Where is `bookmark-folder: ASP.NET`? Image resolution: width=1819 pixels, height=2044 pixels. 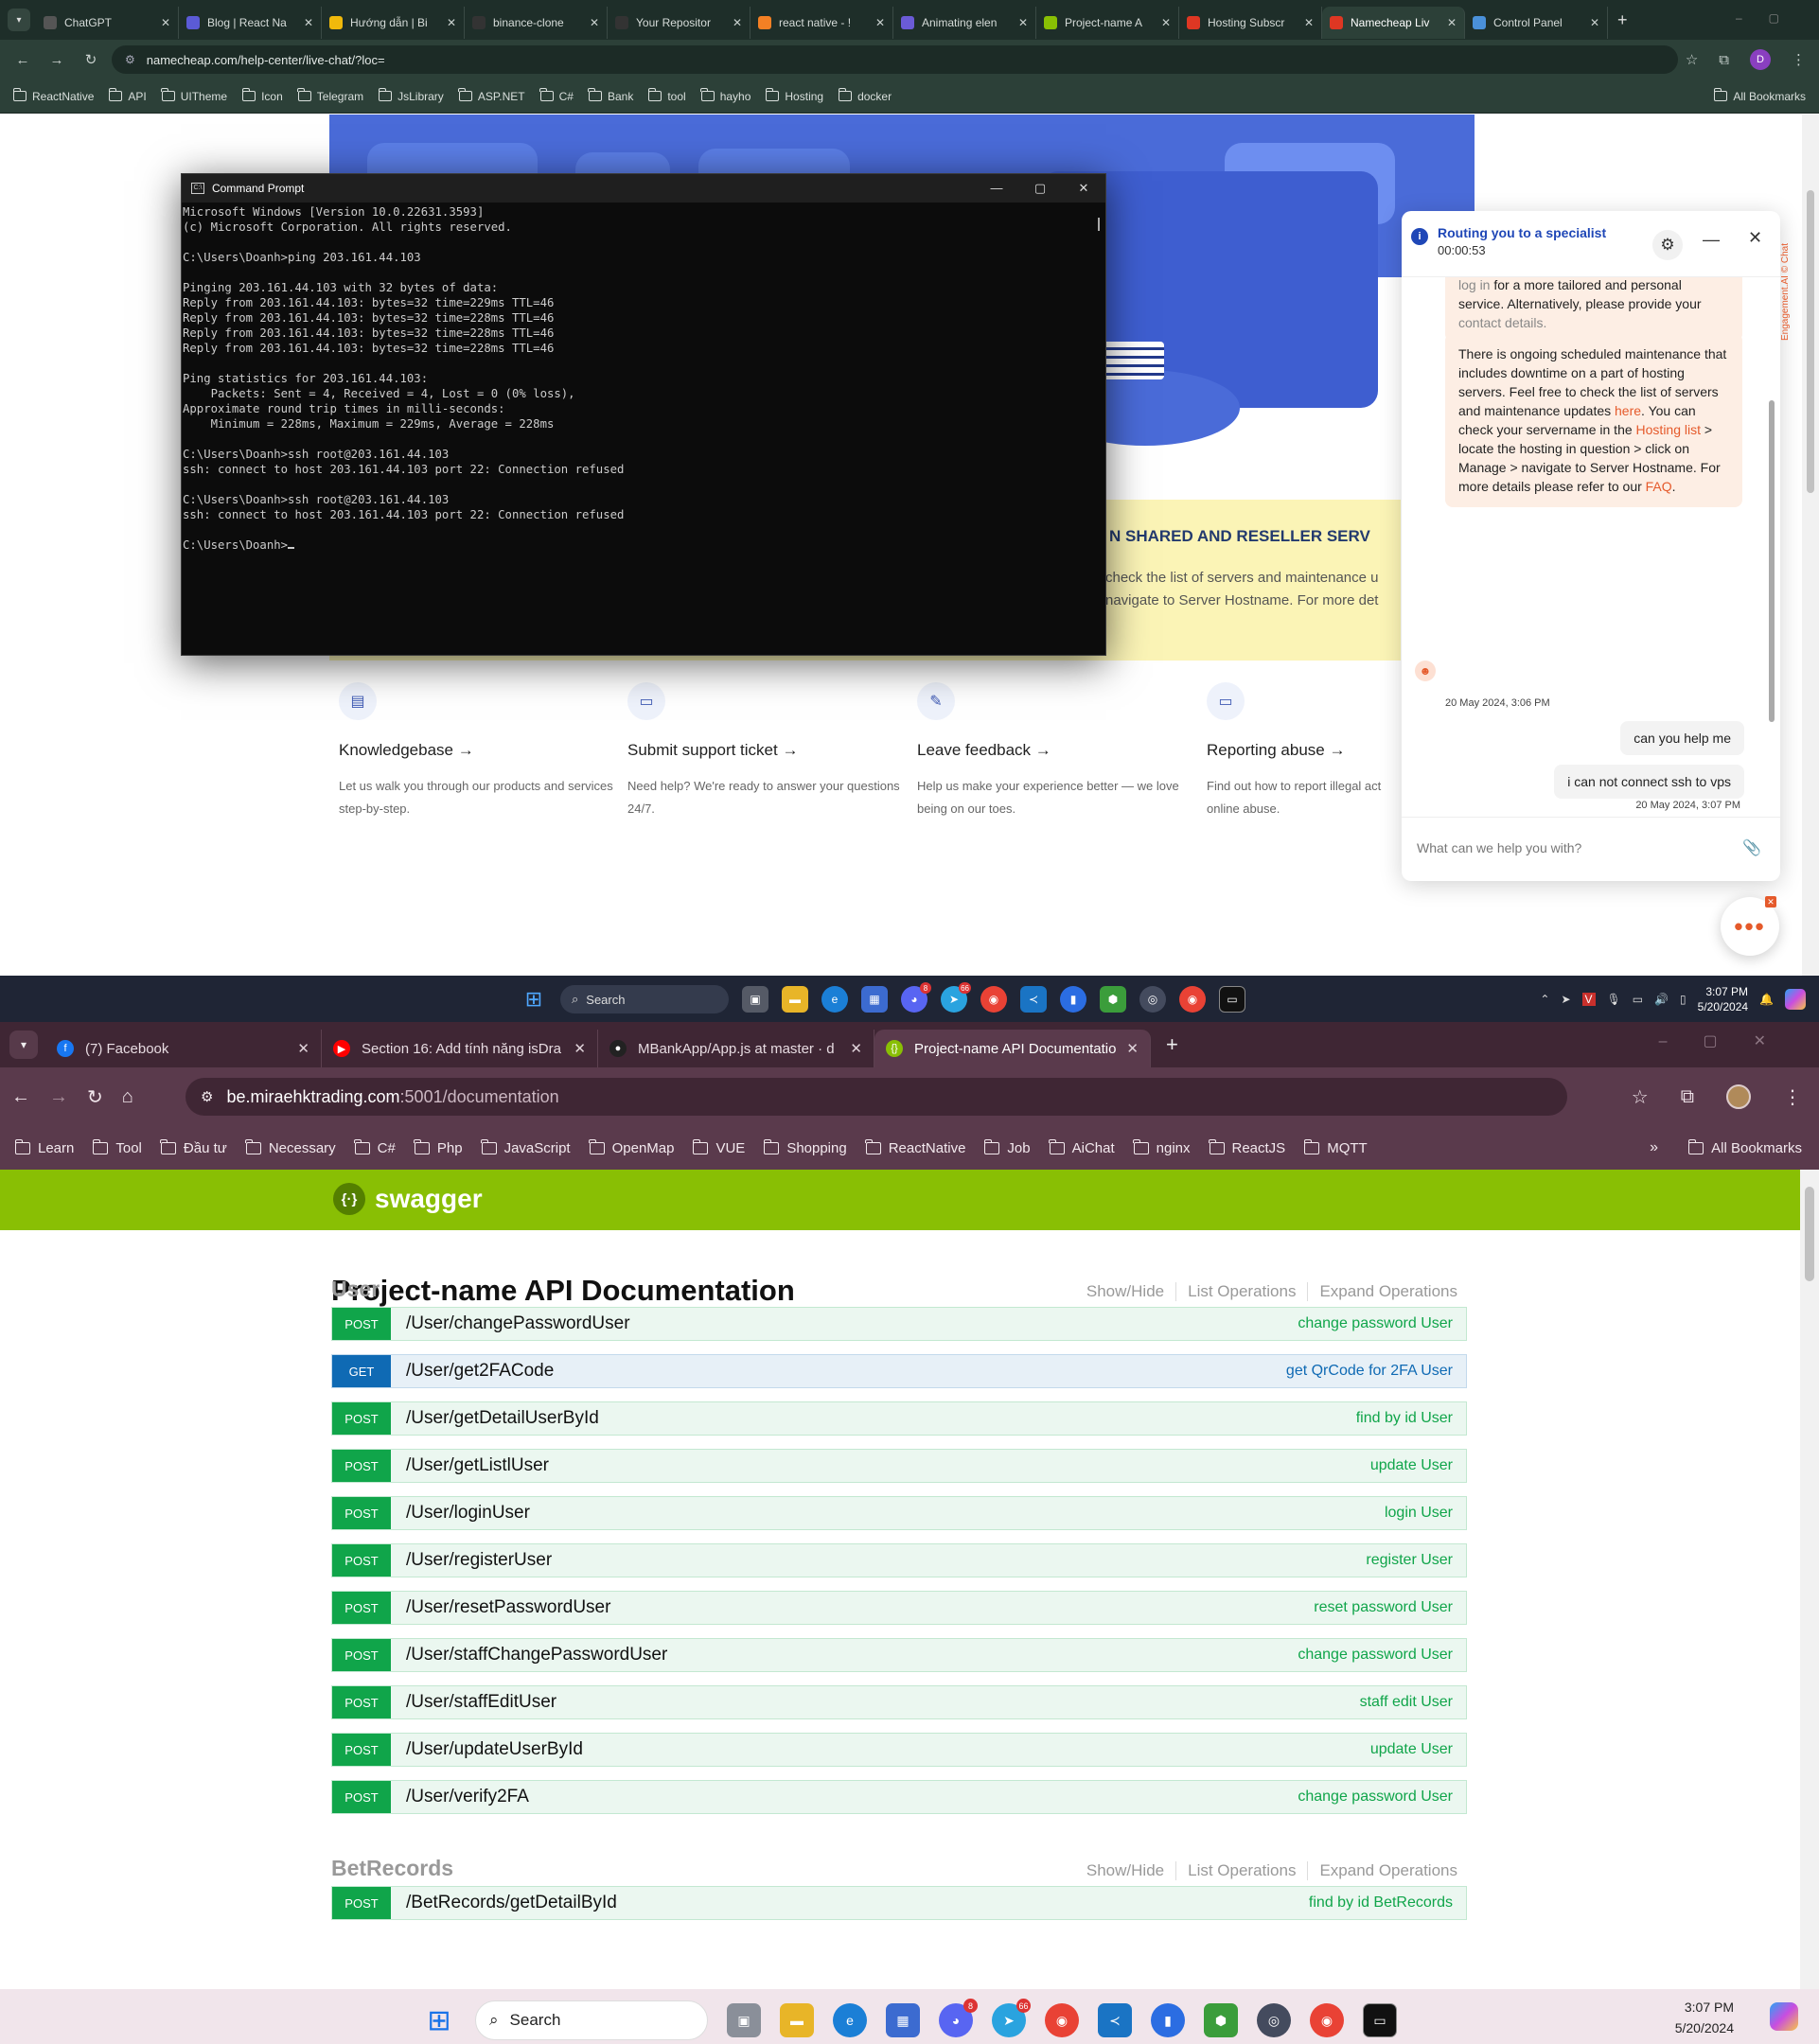
bookmark-folder: ASP.NET is located at coordinates (491, 95).